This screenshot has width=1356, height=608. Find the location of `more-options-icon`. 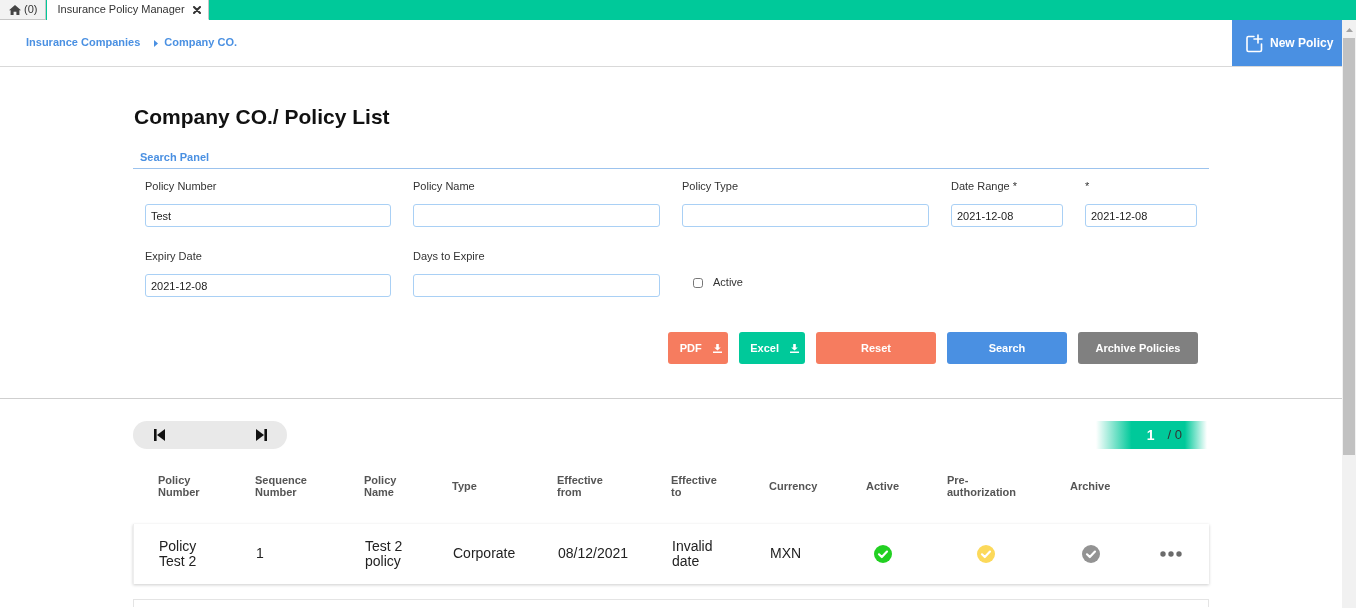

more-options-icon is located at coordinates (1171, 554).